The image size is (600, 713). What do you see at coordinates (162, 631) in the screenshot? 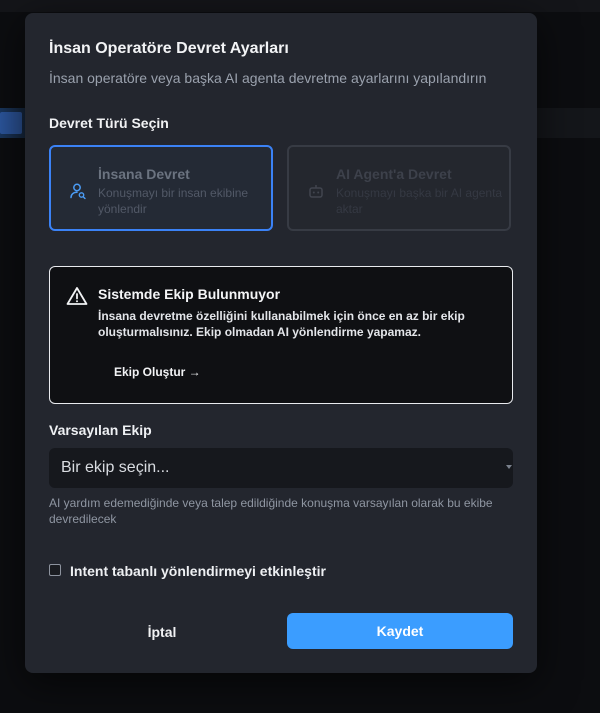
I see `cancel-button: İptal` at bounding box center [162, 631].